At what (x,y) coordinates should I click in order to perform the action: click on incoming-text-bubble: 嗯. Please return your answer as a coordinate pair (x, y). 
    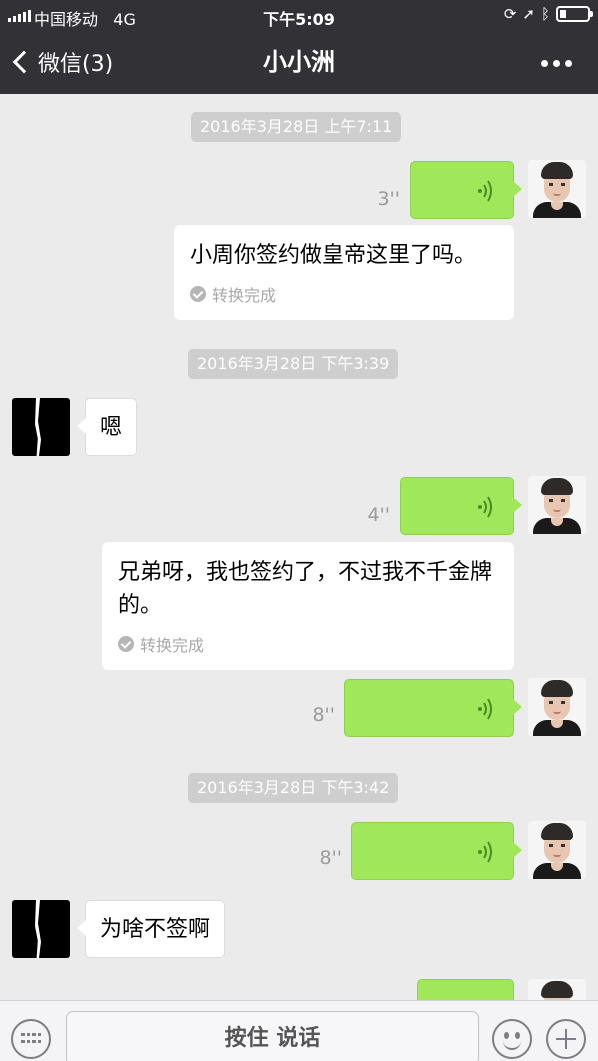
    Looking at the image, I should click on (107, 427).